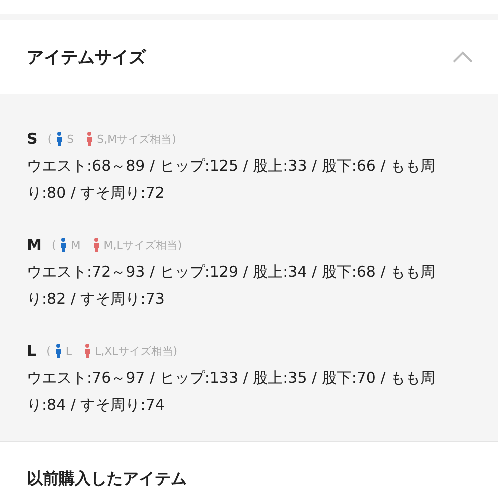  I want to click on chevron-up-icon, so click(463, 57).